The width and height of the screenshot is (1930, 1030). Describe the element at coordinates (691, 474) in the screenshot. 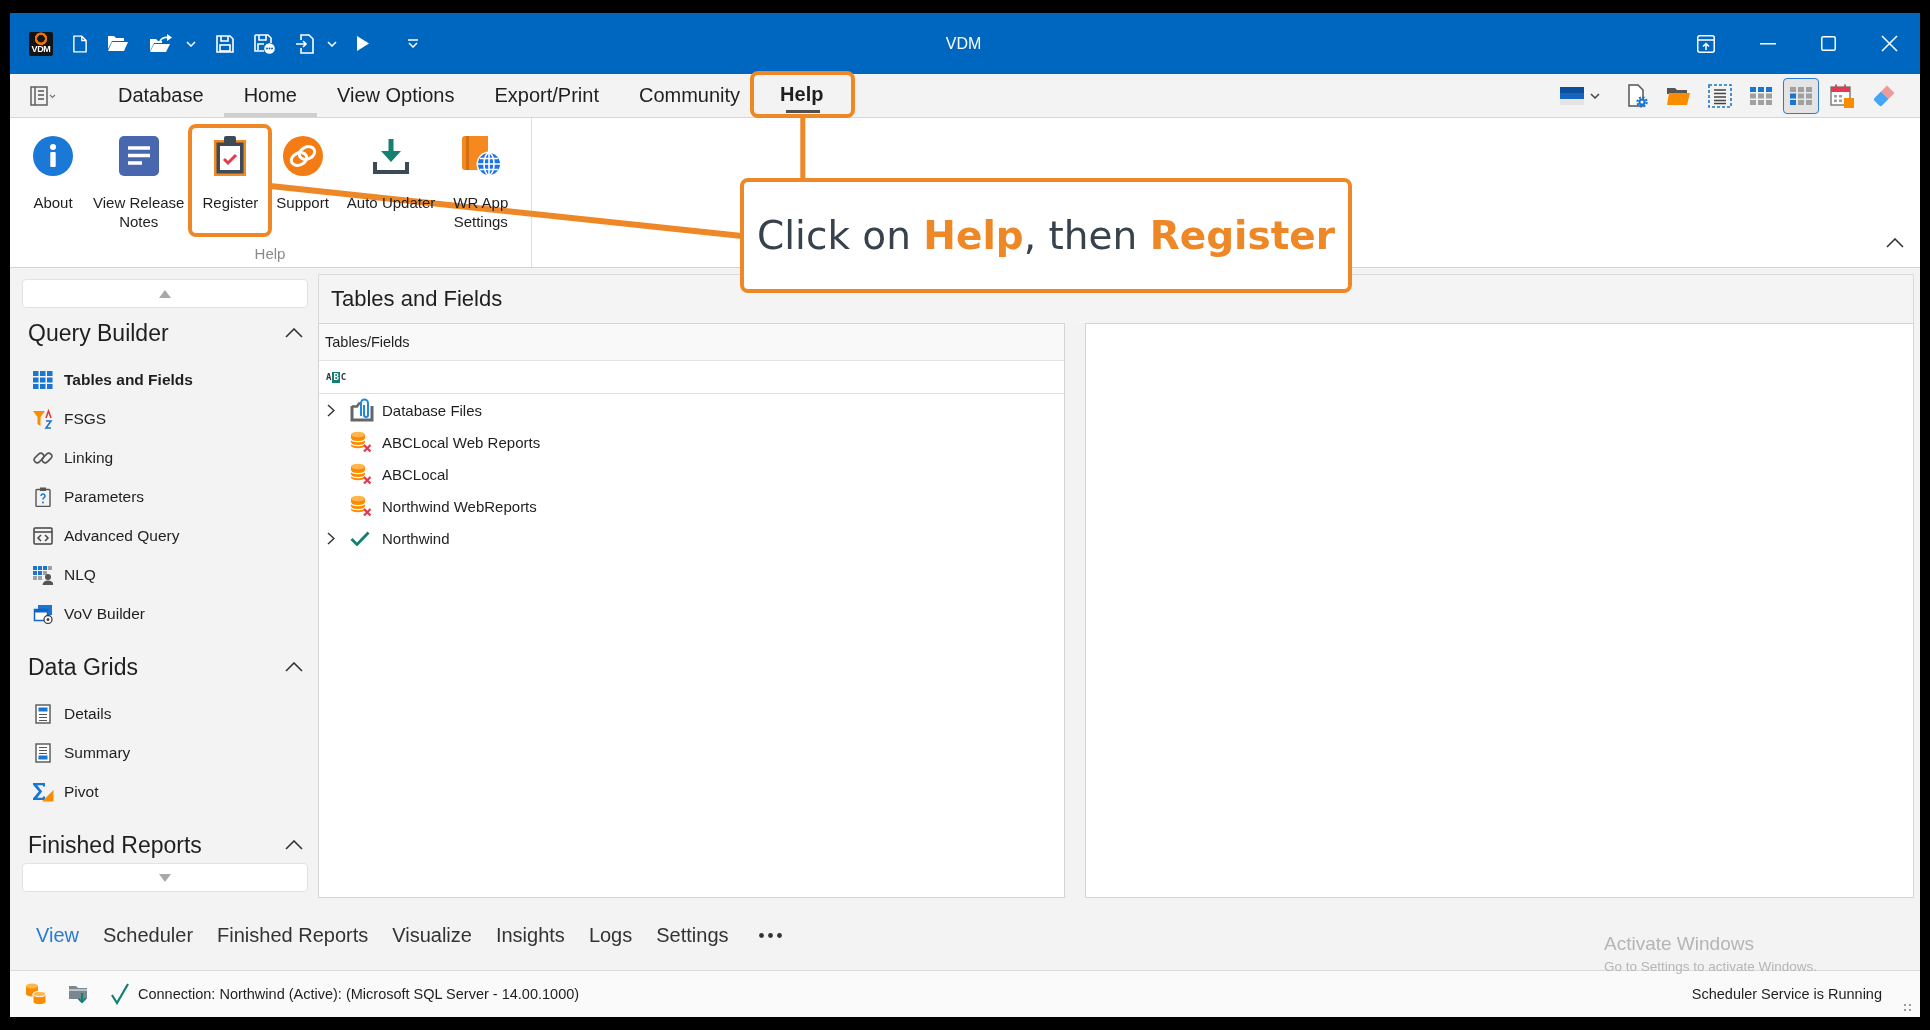

I see `tree-item: ABCLocal` at that location.